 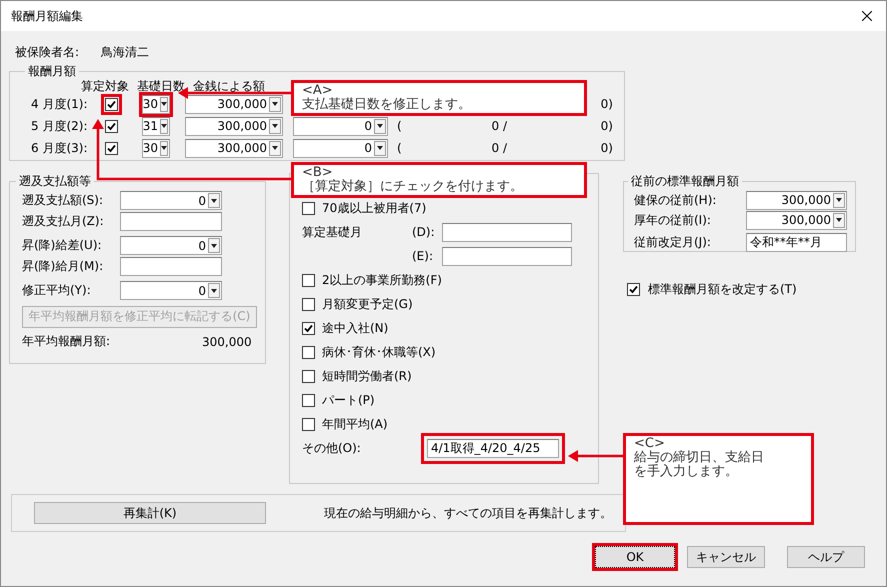 What do you see at coordinates (150, 513) in the screenshot?
I see `recalc-button: 再集計(K)` at bounding box center [150, 513].